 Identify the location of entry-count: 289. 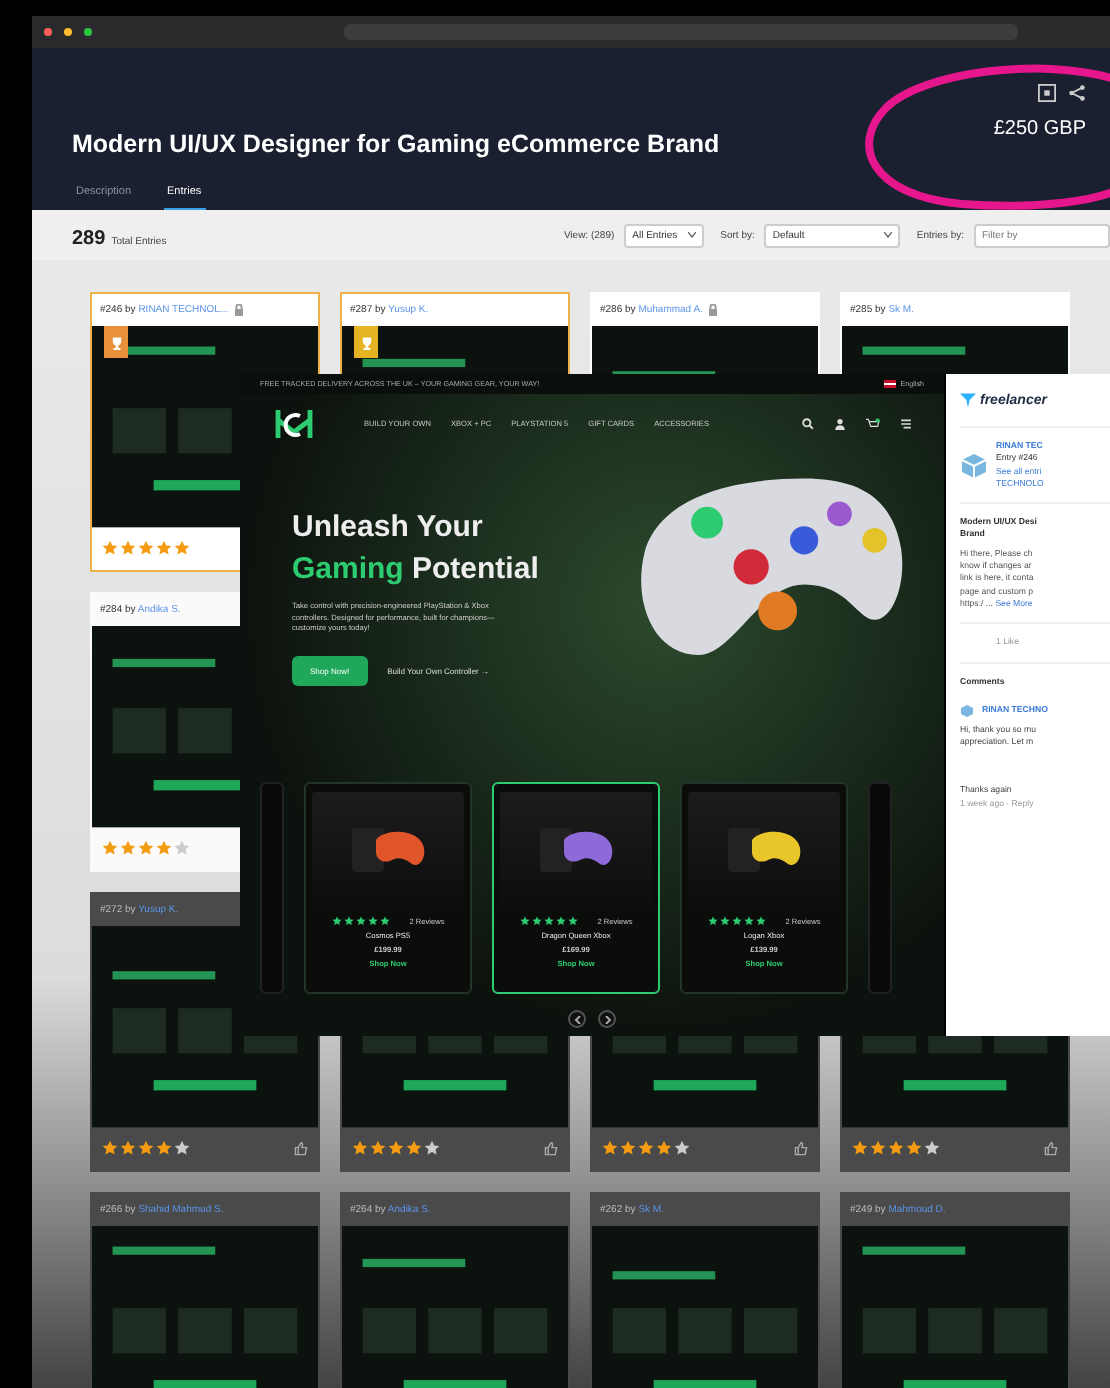
(89, 238).